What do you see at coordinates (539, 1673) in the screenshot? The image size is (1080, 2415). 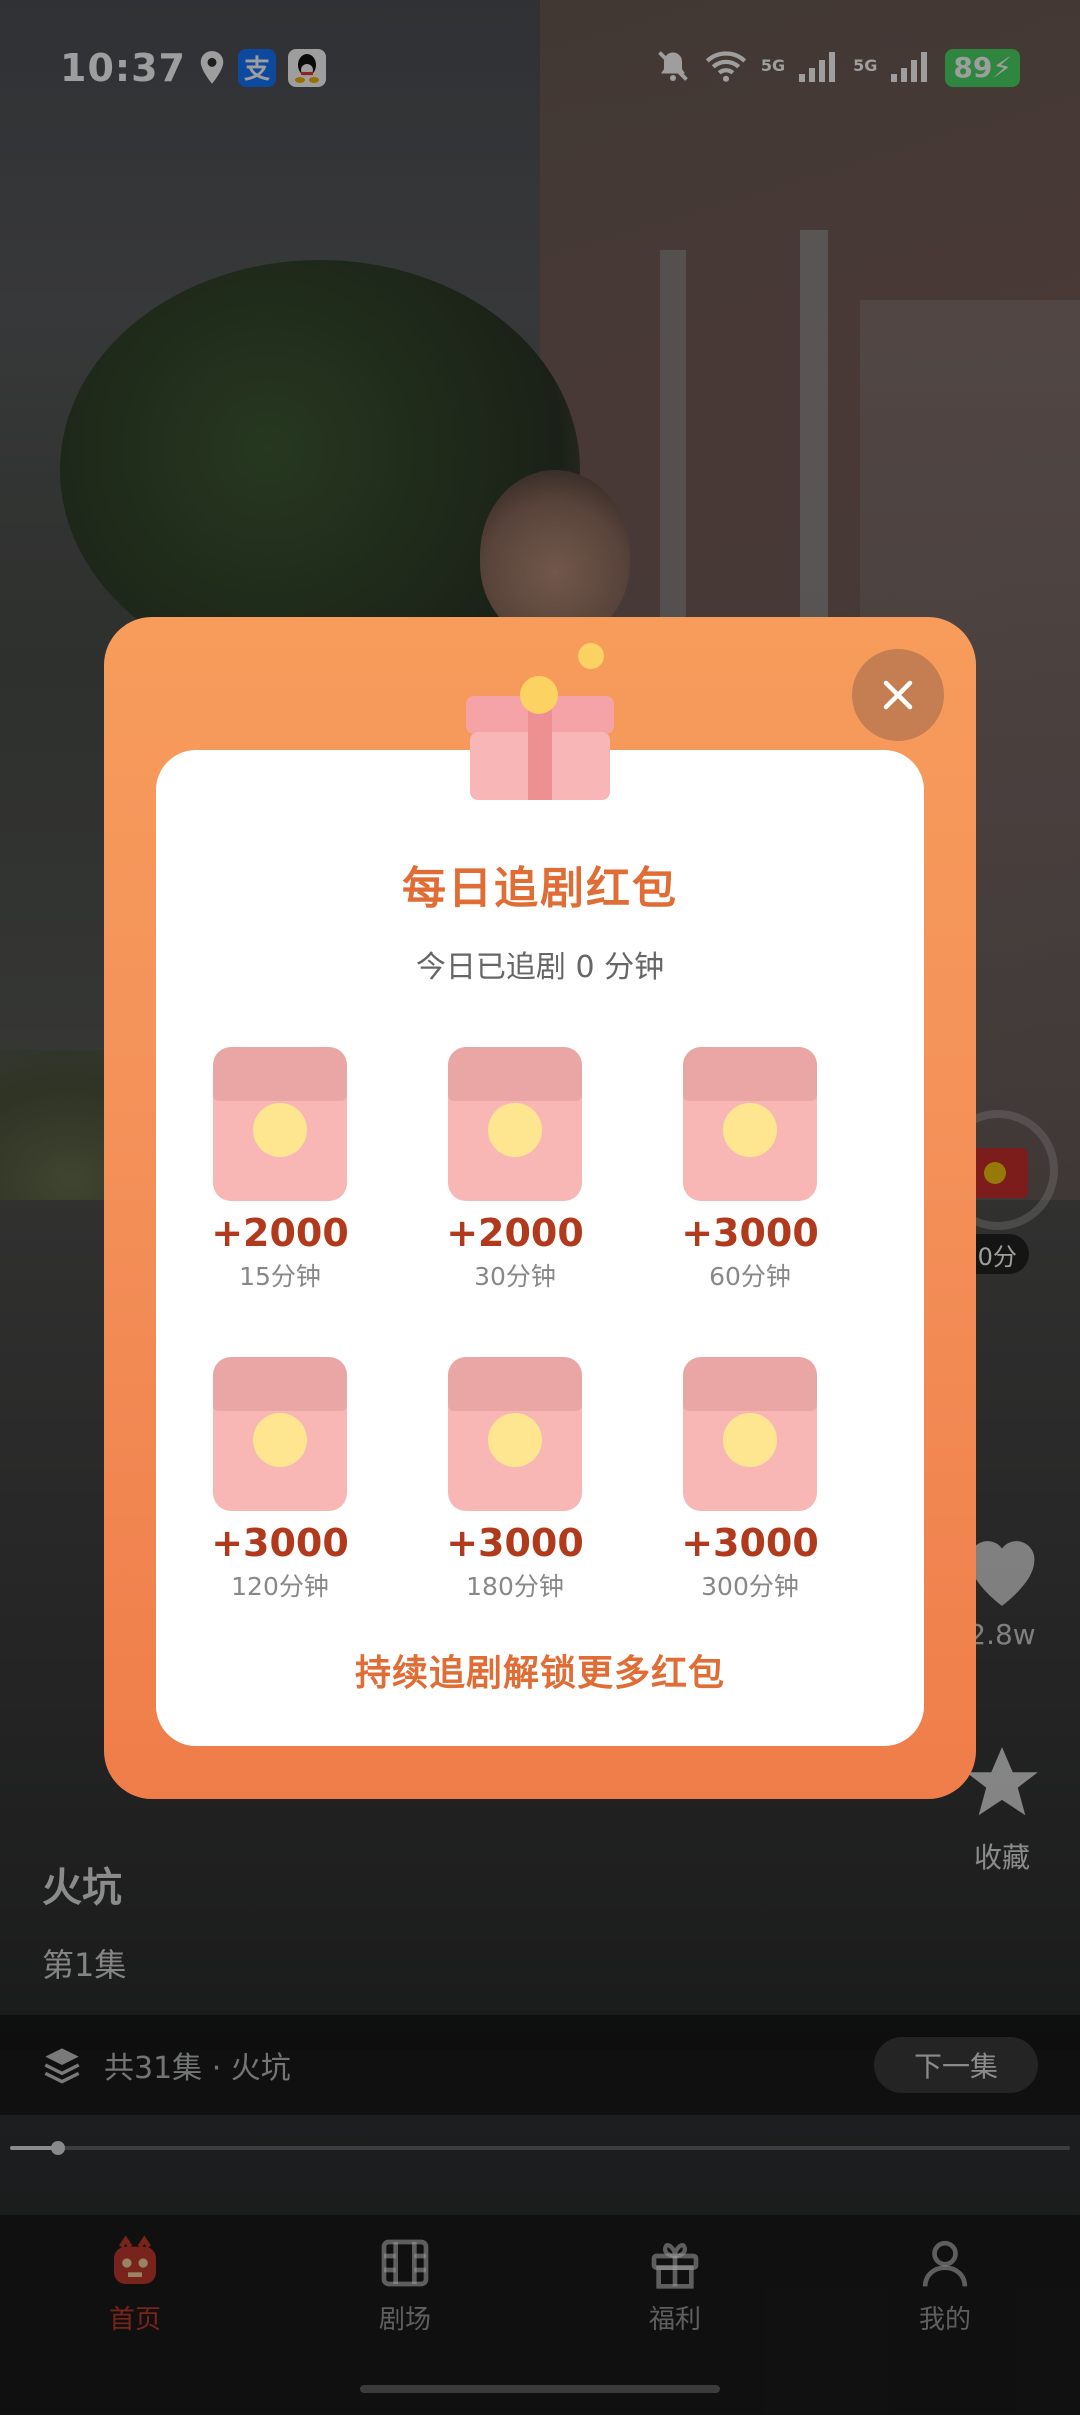 I see `unlock-more-hint: 持续追剧解锁更多红包` at bounding box center [539, 1673].